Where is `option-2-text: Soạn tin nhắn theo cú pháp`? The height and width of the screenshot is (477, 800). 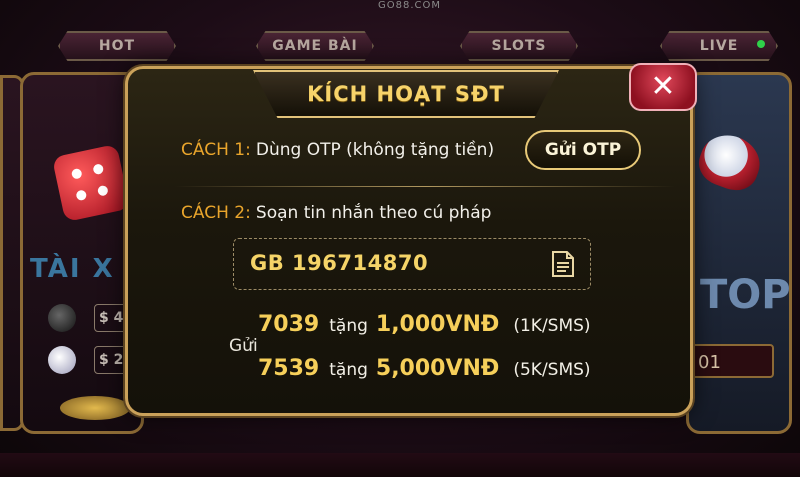 option-2-text: Soạn tin nhắn theo cú pháp is located at coordinates (373, 213).